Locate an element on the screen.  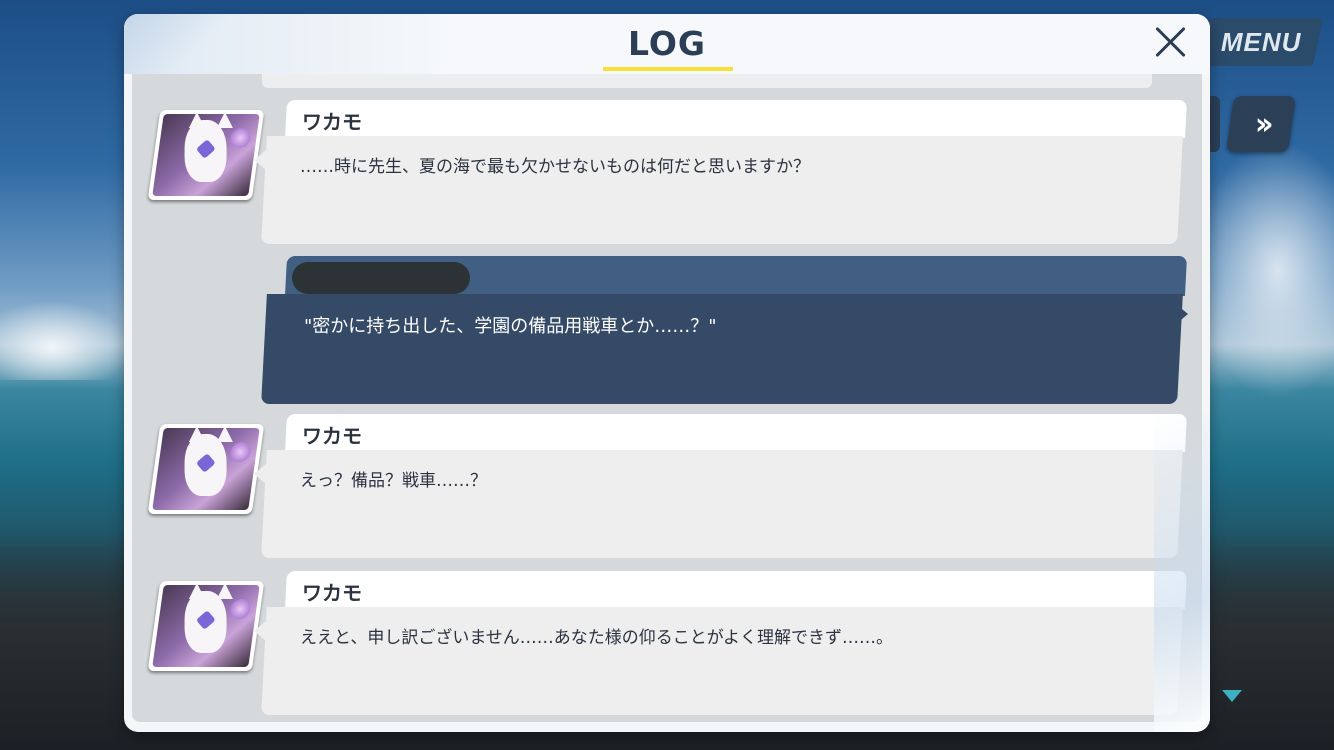
scroll-down-icon is located at coordinates (1232, 696).